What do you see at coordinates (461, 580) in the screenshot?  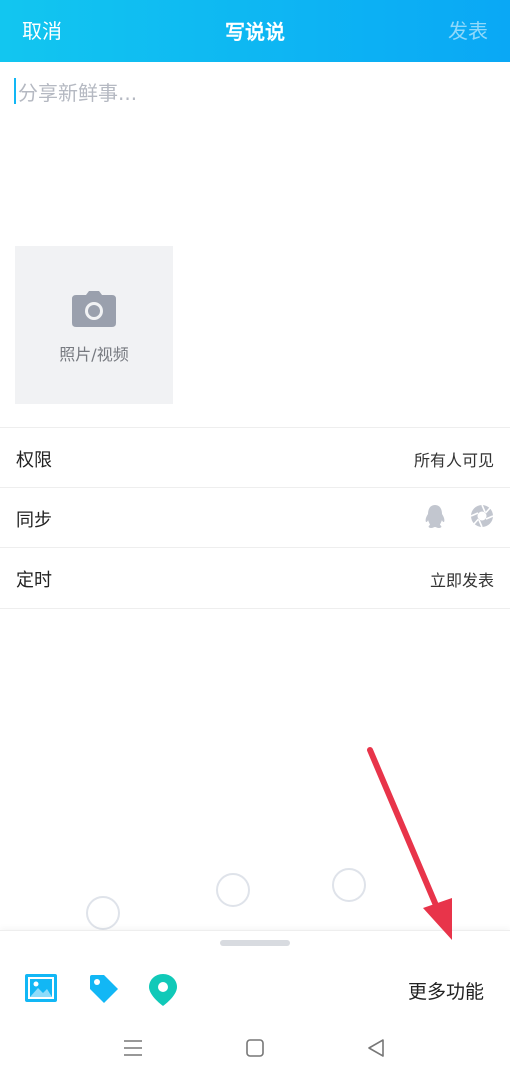 I see `schedule-value: 立即发表` at bounding box center [461, 580].